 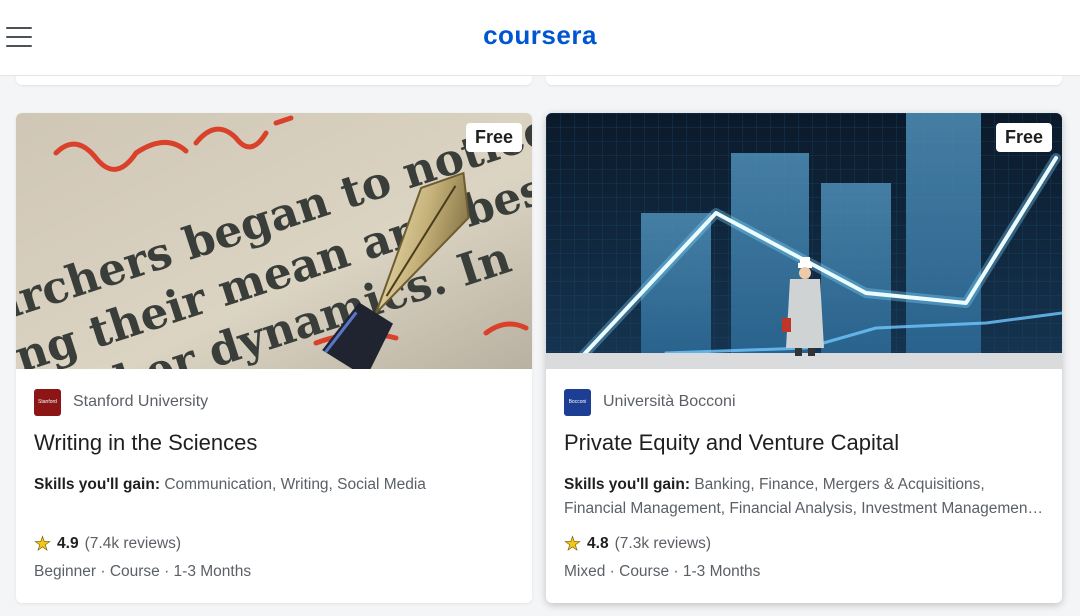 What do you see at coordinates (274, 544) in the screenshot?
I see `rating-row: ★ 4.9 (7.4k reviews)` at bounding box center [274, 544].